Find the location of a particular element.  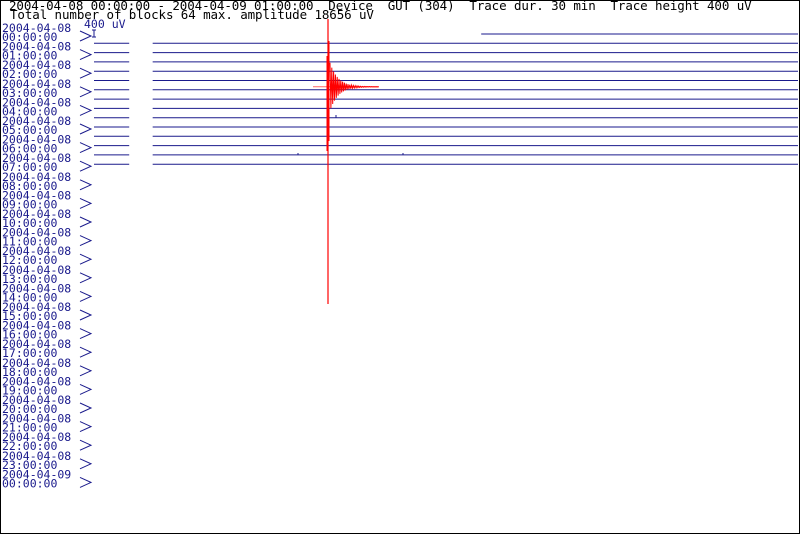

scale-label: 400 uV is located at coordinates (105, 24).